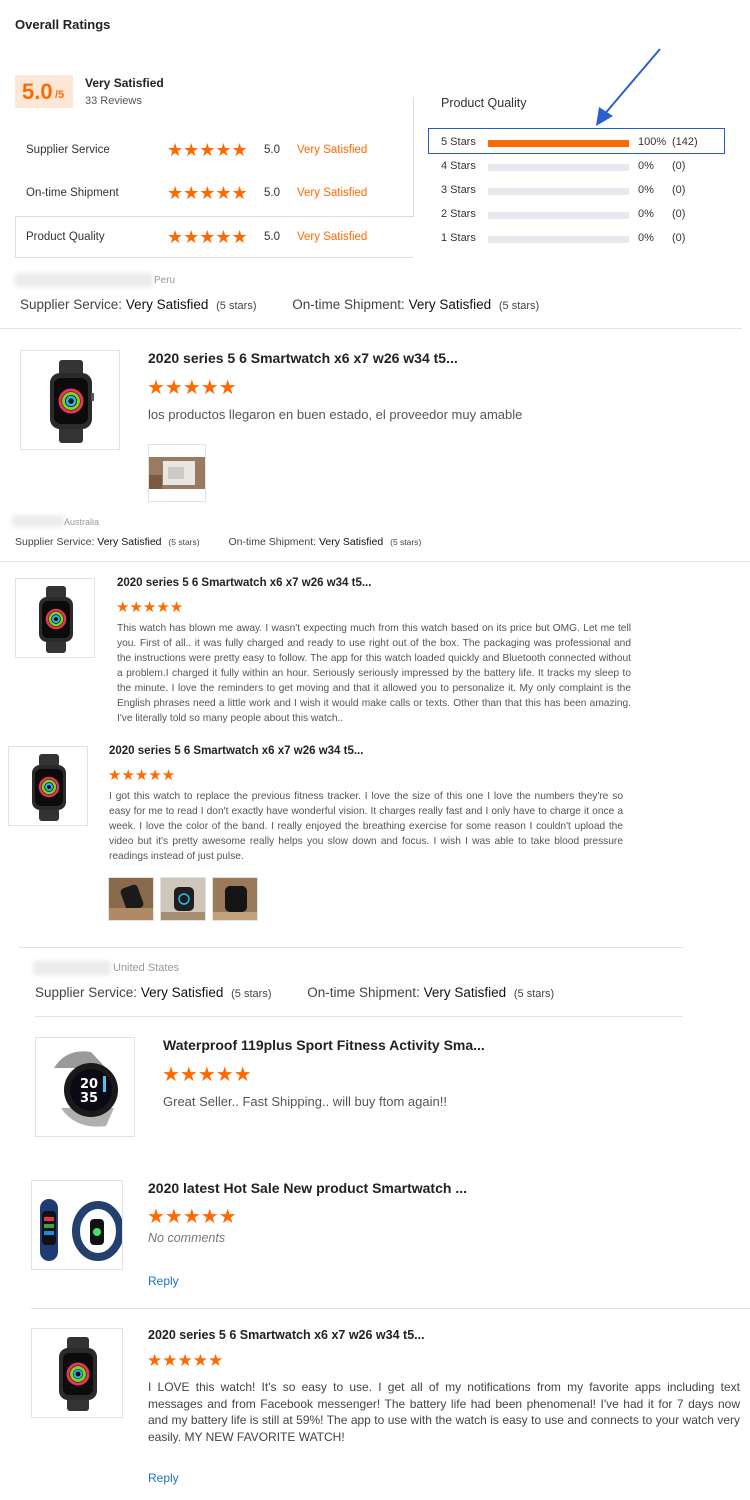  I want to click on quality-row-3: 3 Stars 0% (0), so click(586, 191).